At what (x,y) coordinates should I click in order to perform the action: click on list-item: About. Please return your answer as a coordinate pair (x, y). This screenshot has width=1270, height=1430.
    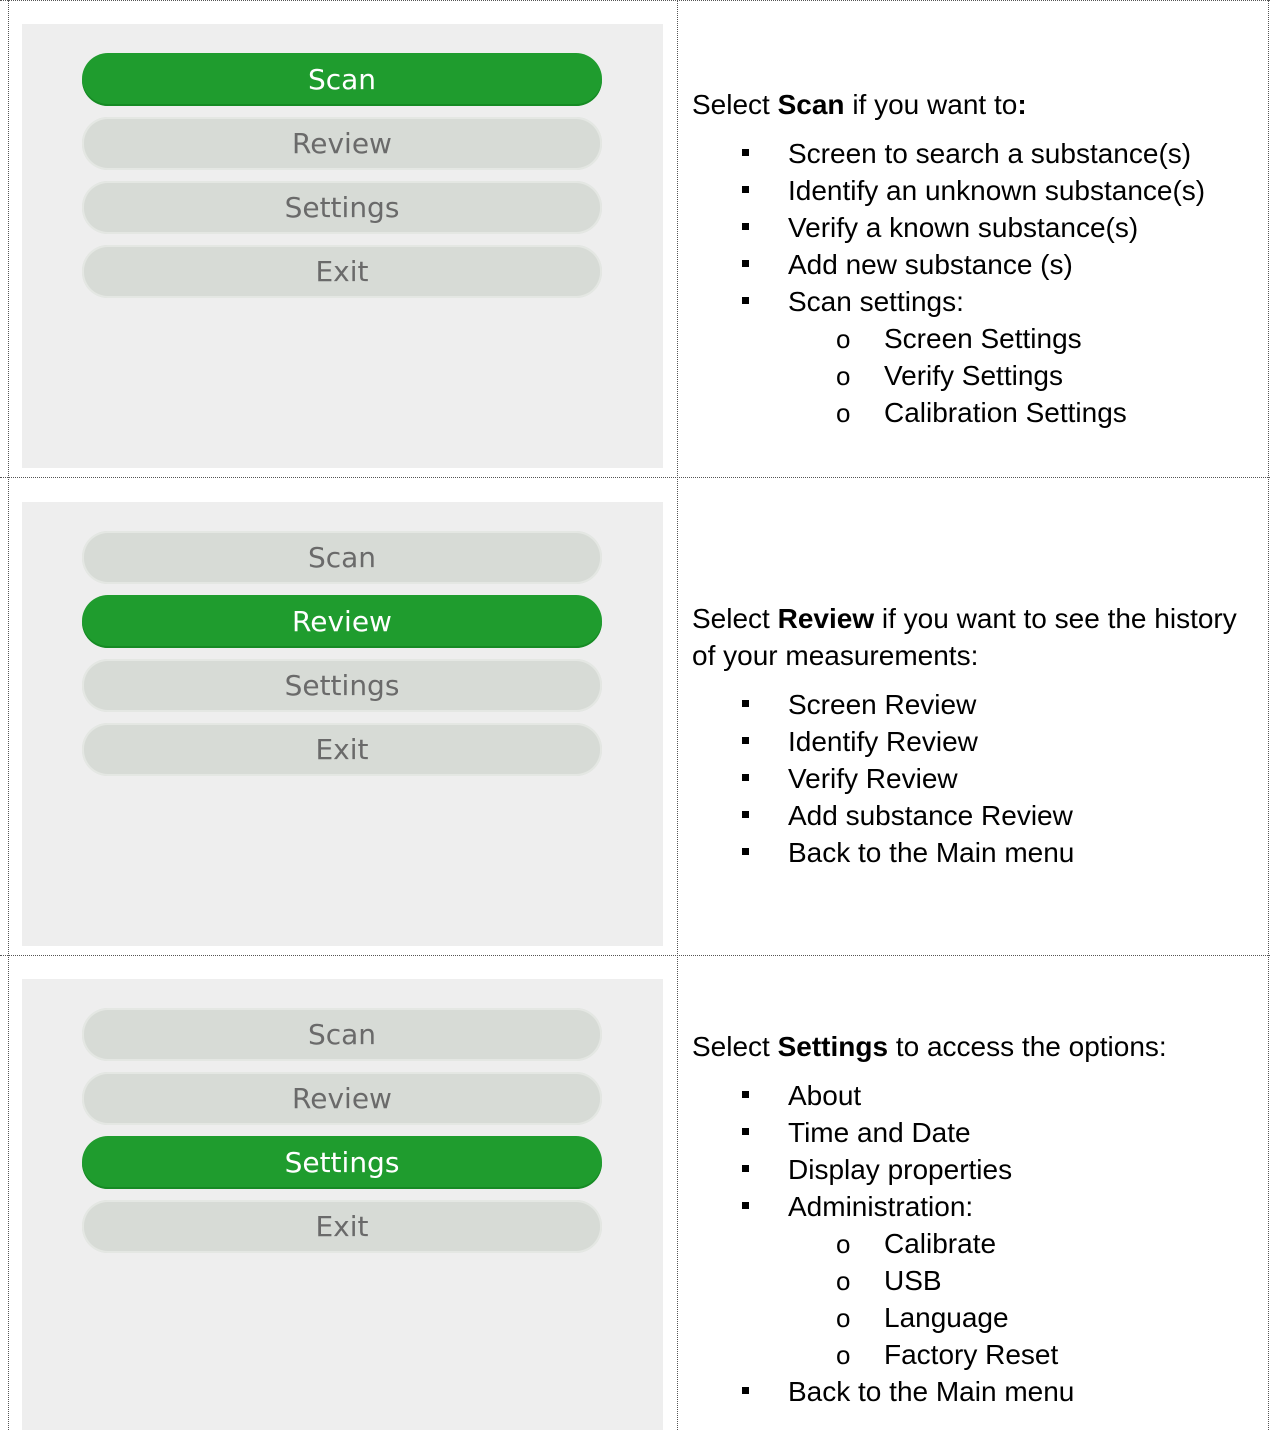
    Looking at the image, I should click on (977, 1095).